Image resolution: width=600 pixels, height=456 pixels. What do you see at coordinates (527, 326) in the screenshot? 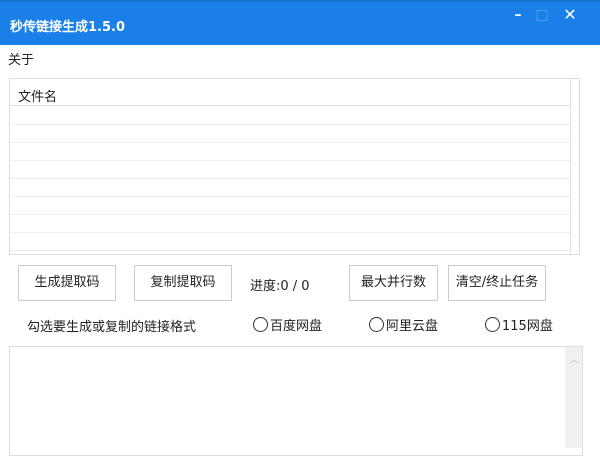
I see `radio-label: 115网盘` at bounding box center [527, 326].